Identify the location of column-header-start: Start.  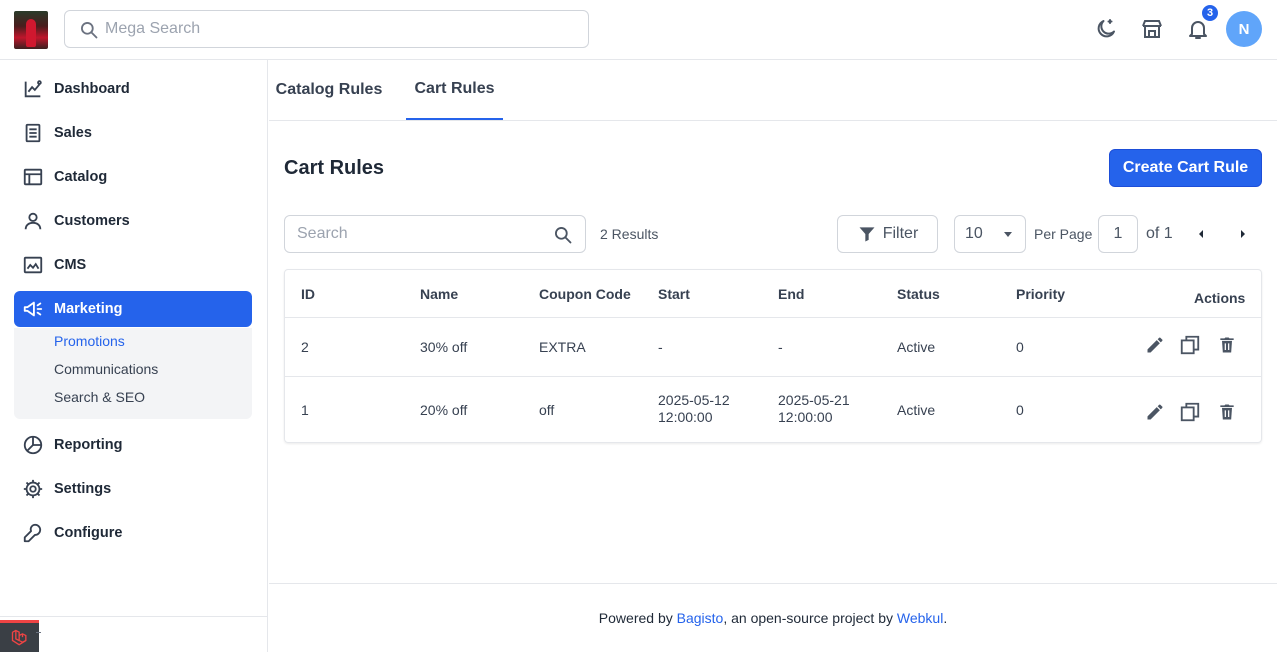
(674, 294).